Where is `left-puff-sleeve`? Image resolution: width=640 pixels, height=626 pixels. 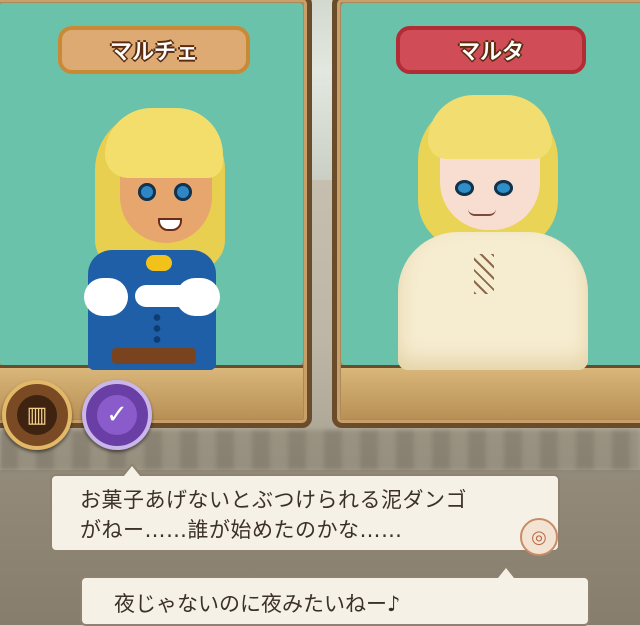 left-puff-sleeve is located at coordinates (106, 297).